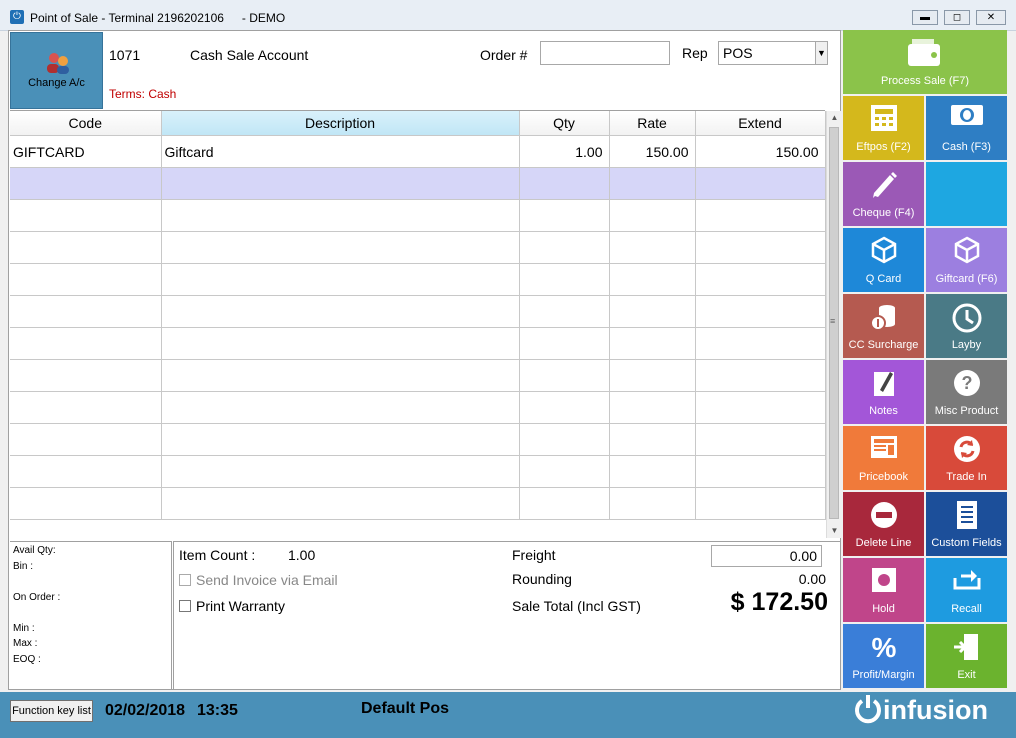 The image size is (1016, 738). Describe the element at coordinates (966, 326) in the screenshot. I see `layby-button: Layby` at that location.